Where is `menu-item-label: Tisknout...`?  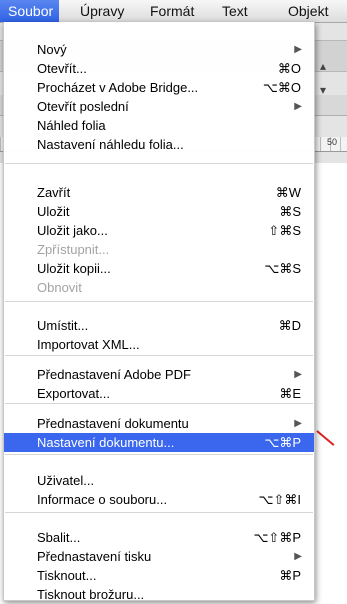 menu-item-label: Tisknout... is located at coordinates (67, 575).